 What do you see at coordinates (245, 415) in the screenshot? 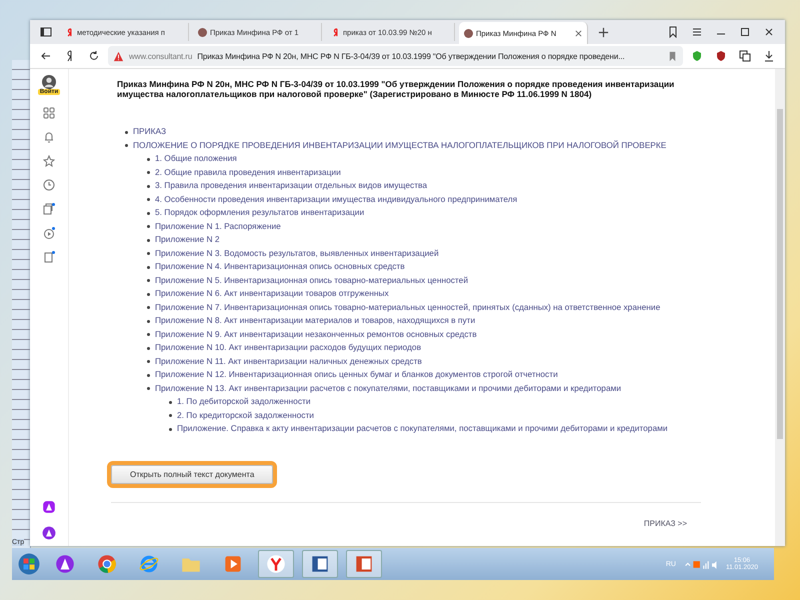
I see `toc-link: 2. По кредиторской задолженности` at bounding box center [245, 415].